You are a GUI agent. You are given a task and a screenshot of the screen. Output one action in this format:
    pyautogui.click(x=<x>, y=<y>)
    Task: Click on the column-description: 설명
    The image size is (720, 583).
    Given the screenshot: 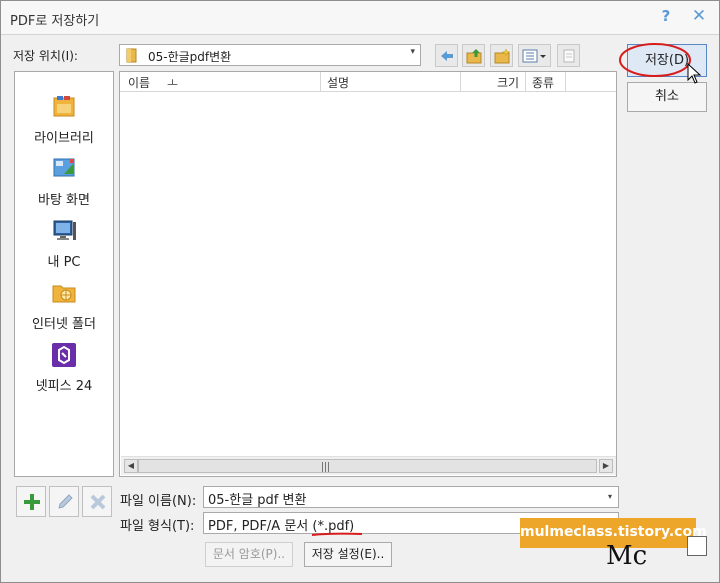 What is the action you would take?
    pyautogui.click(x=357, y=82)
    